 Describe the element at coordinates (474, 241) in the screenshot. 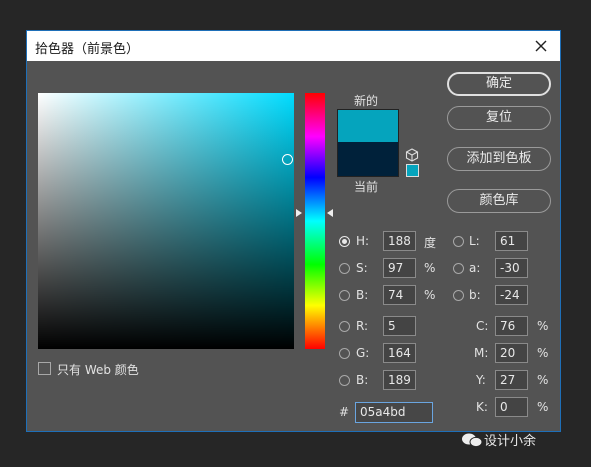

I see `lab-l-label: L:` at that location.